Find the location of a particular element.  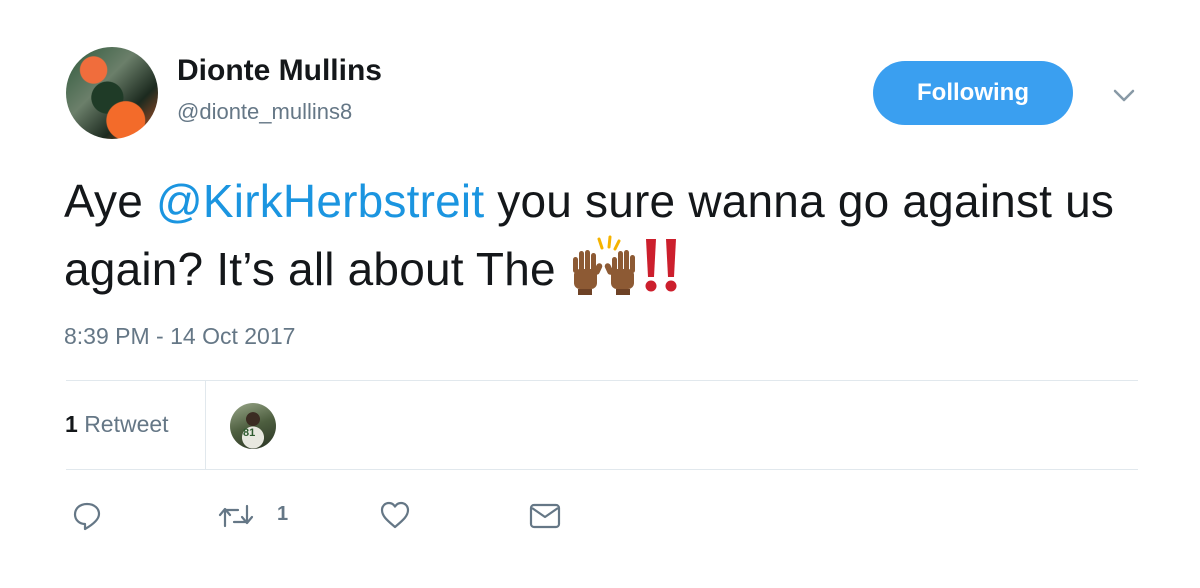

retweeter-jersey: 81 is located at coordinates (249, 433).